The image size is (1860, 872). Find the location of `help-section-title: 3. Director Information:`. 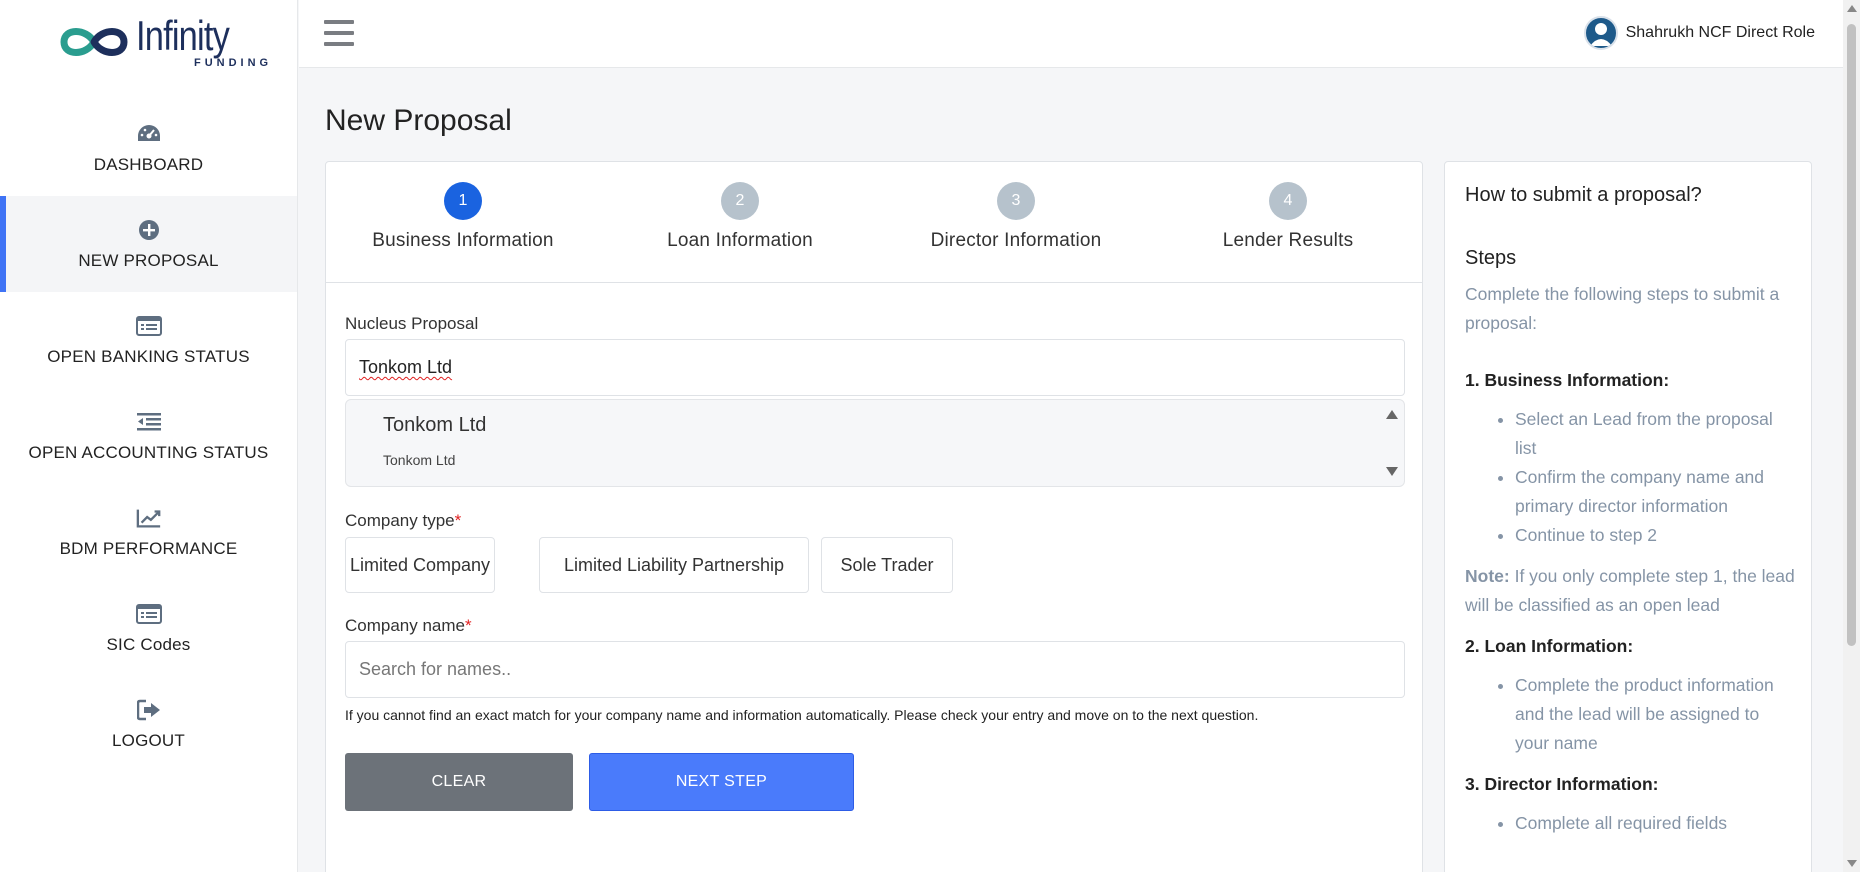

help-section-title: 3. Director Information: is located at coordinates (1562, 784).